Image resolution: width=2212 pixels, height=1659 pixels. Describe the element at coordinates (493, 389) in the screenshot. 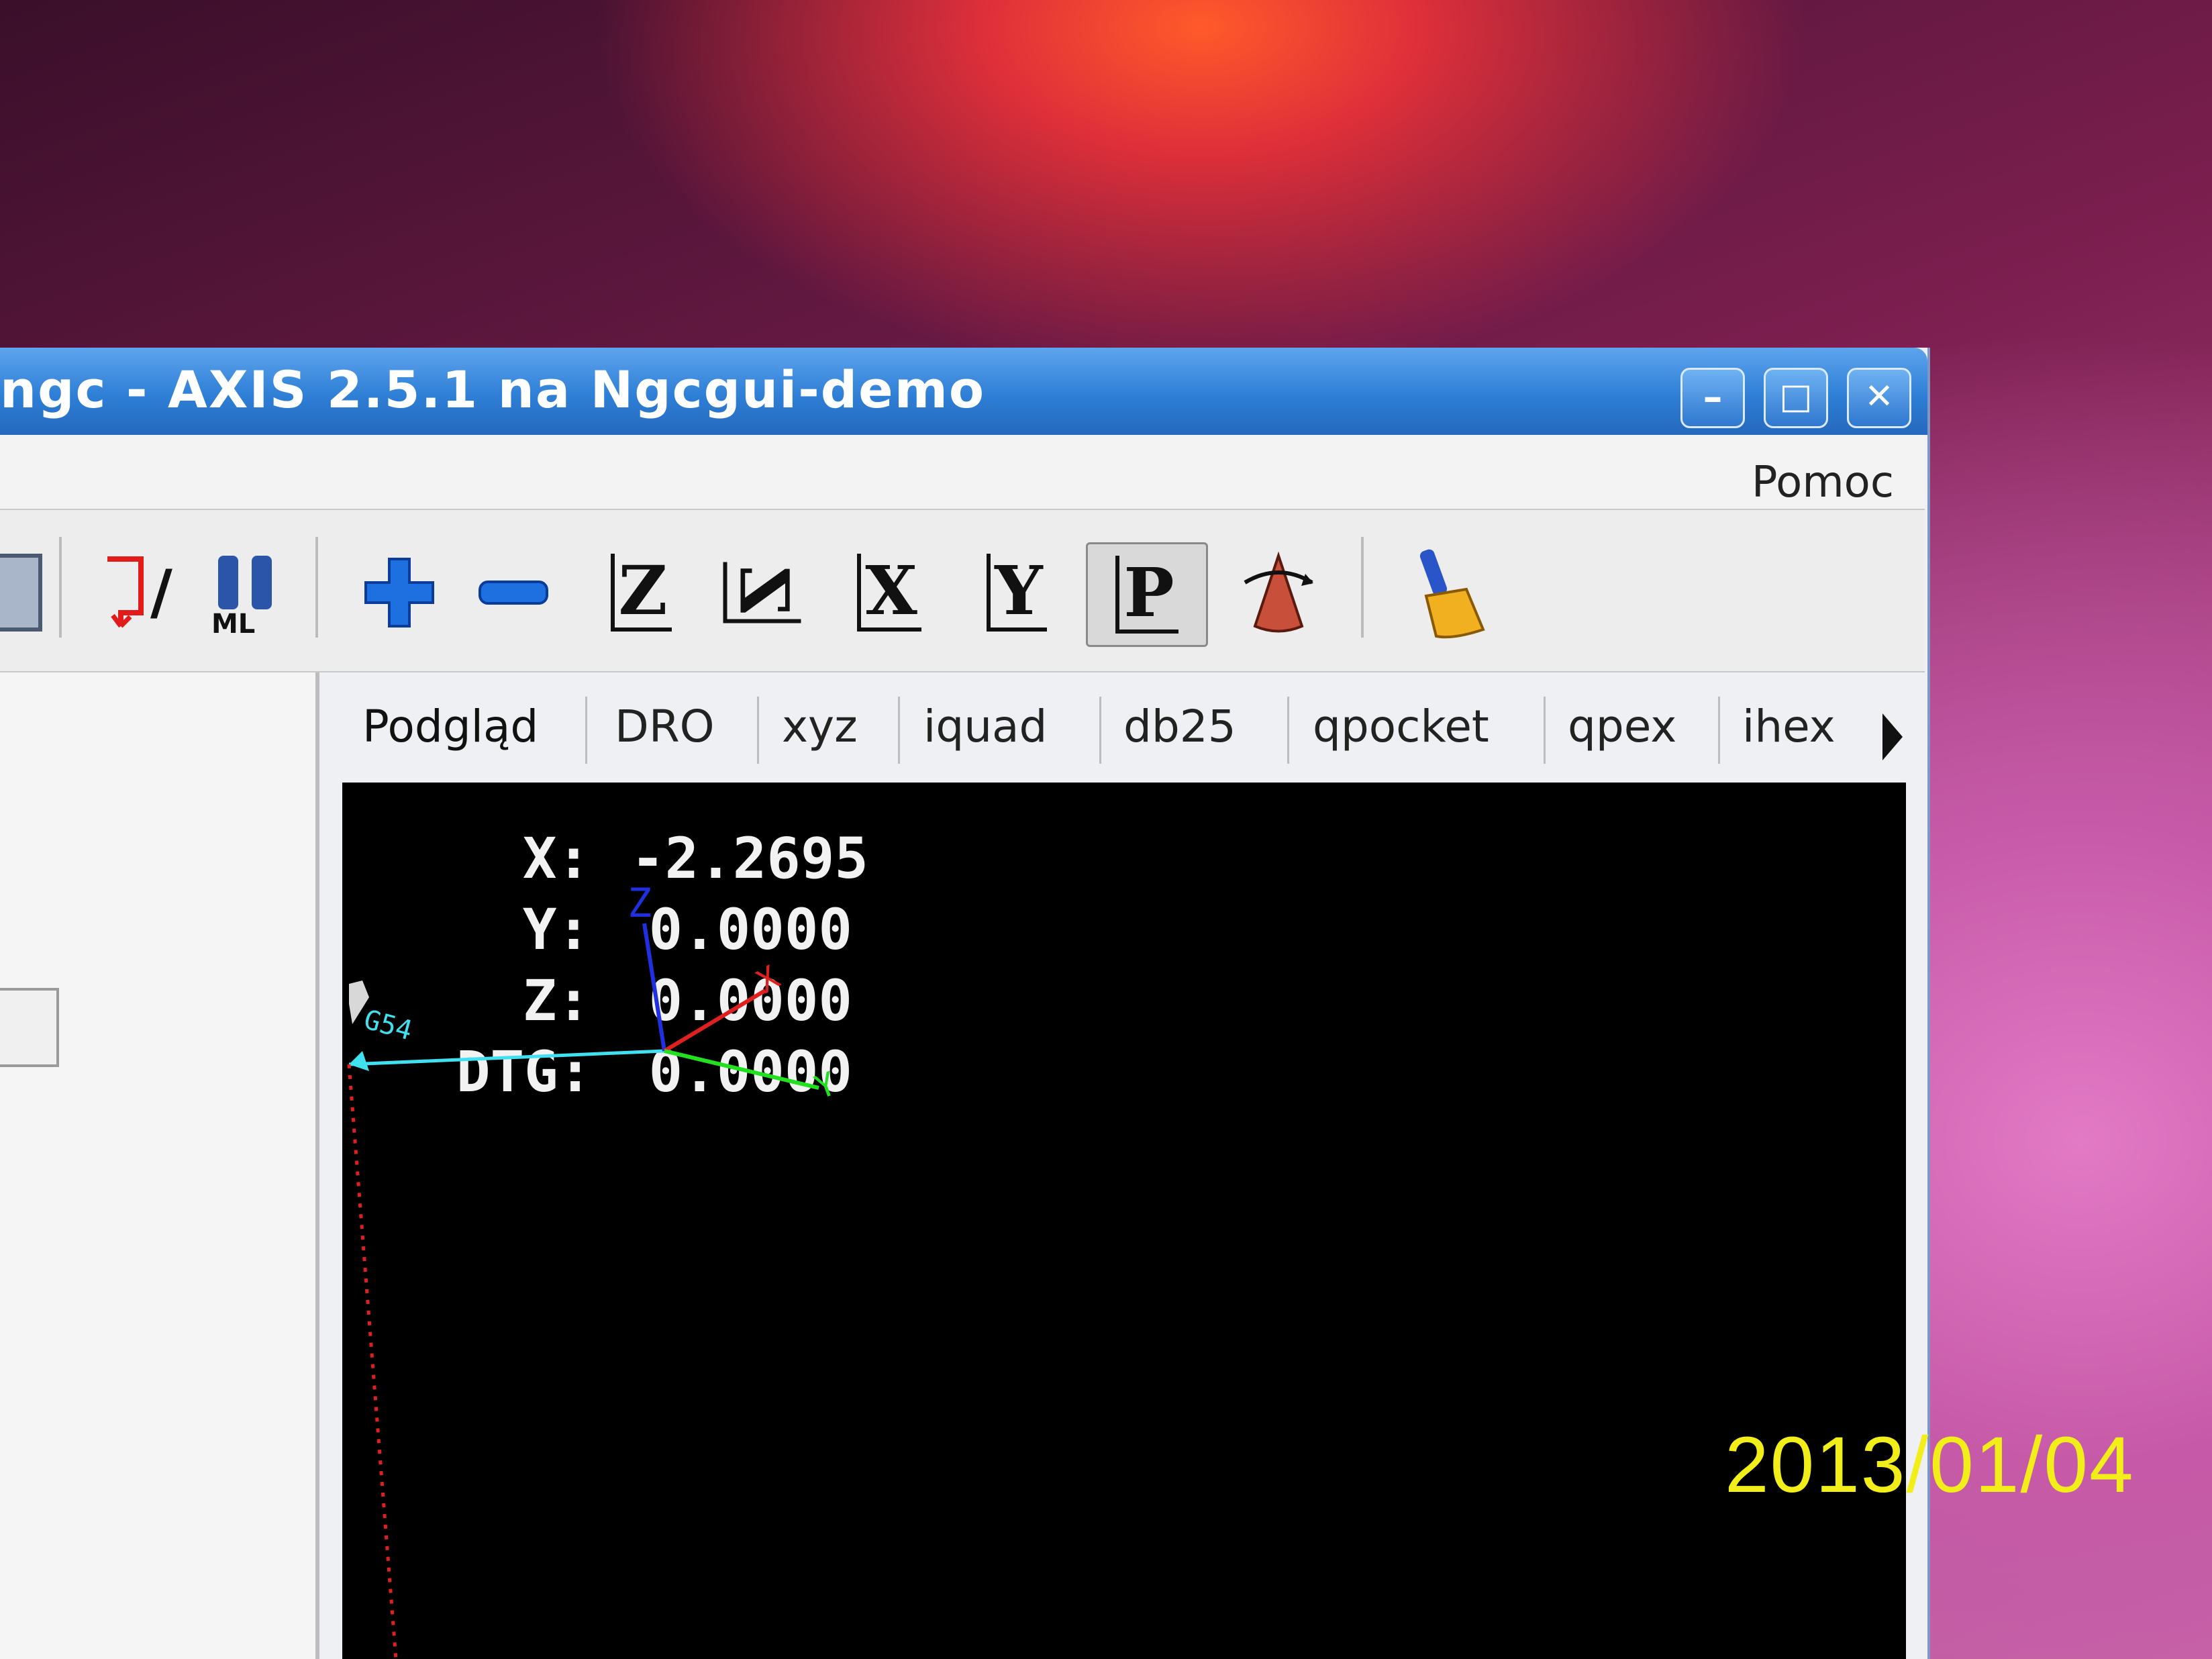

I see `window-title: ngc - AXIS 2.5.1 na Ngcgui-demo` at that location.